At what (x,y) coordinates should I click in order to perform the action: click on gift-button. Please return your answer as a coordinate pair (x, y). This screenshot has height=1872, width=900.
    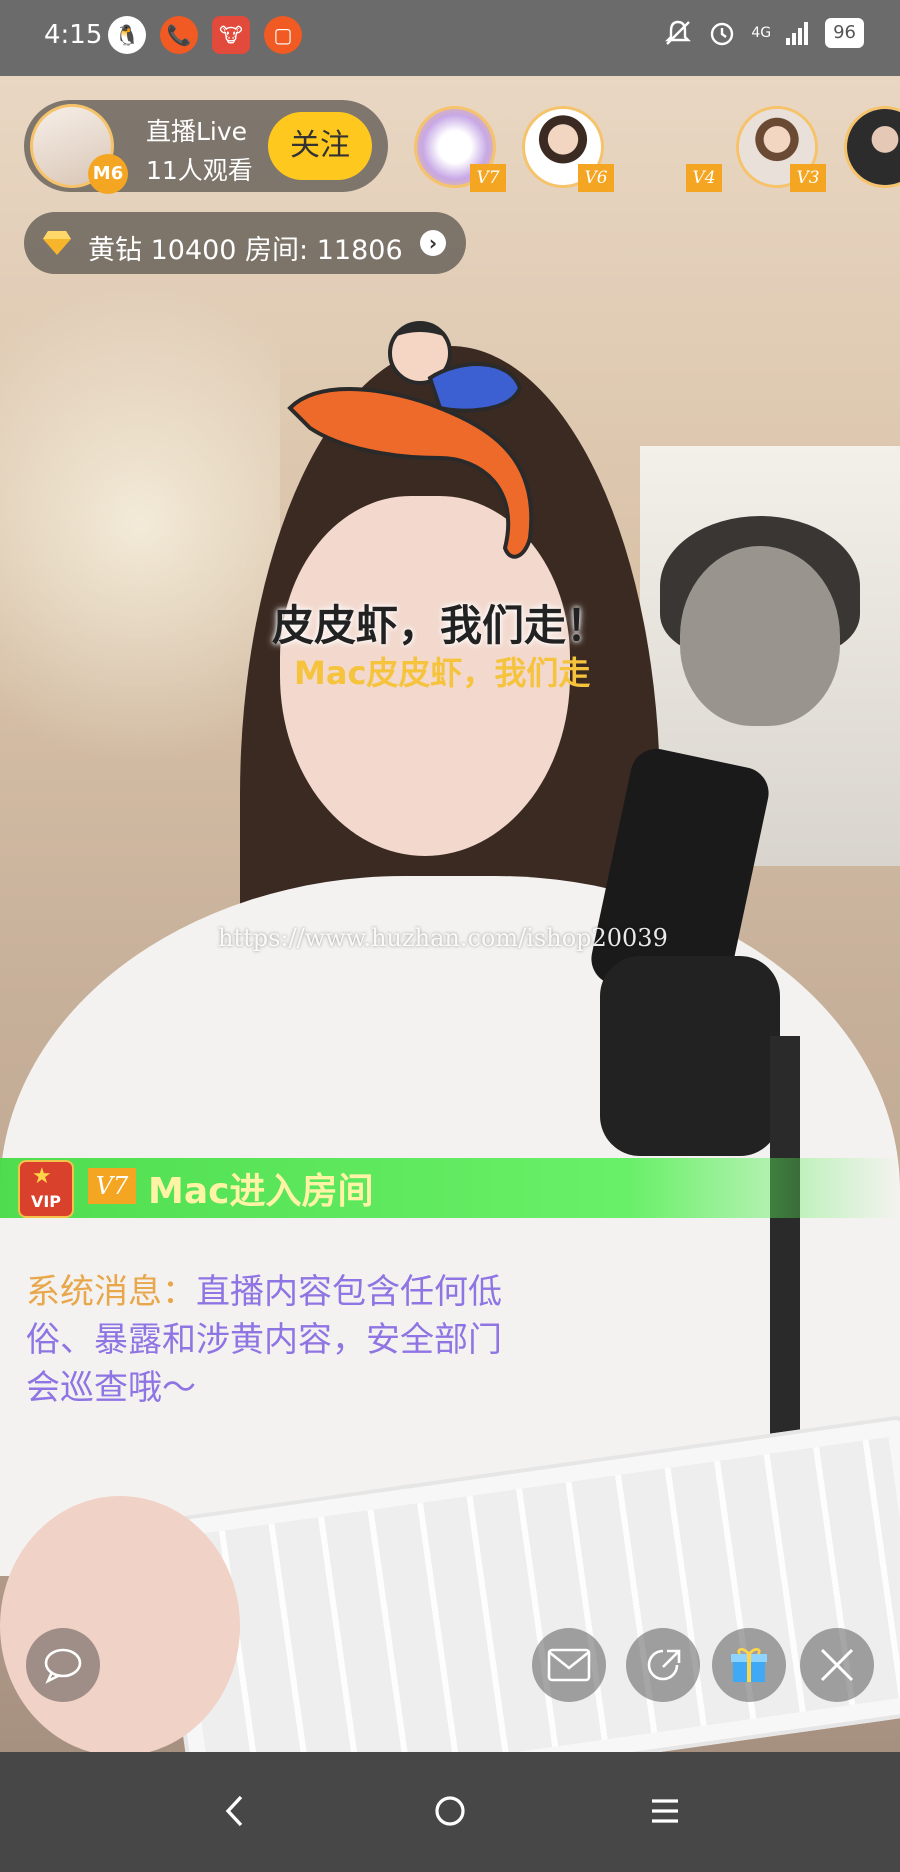
    Looking at the image, I should click on (749, 1665).